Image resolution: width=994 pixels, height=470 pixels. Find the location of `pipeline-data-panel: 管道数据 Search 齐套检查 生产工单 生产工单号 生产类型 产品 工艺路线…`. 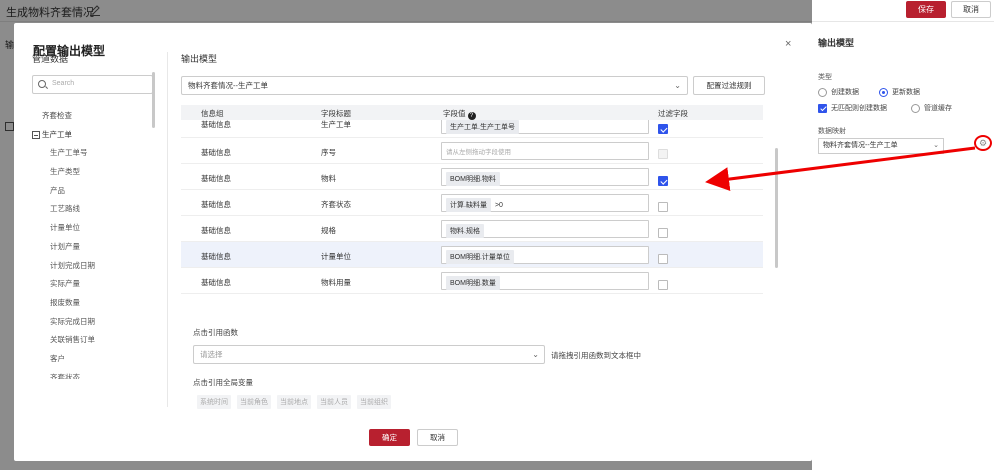

pipeline-data-panel: 管道数据 Search 齐套检查 生产工单 生产工单号 生产类型 产品 工艺路线… is located at coordinates (93, 229).